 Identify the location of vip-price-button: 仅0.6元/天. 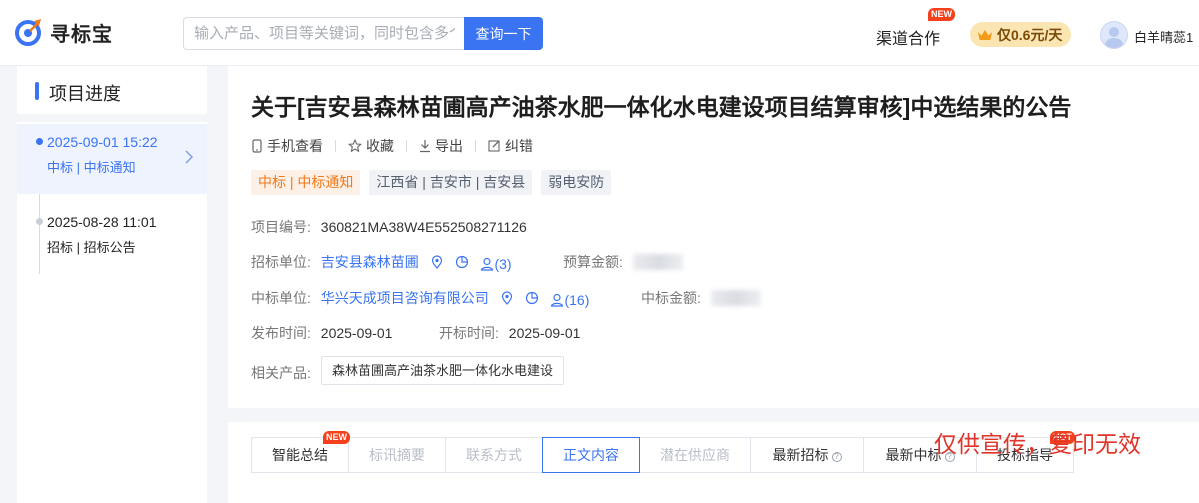
(1021, 34).